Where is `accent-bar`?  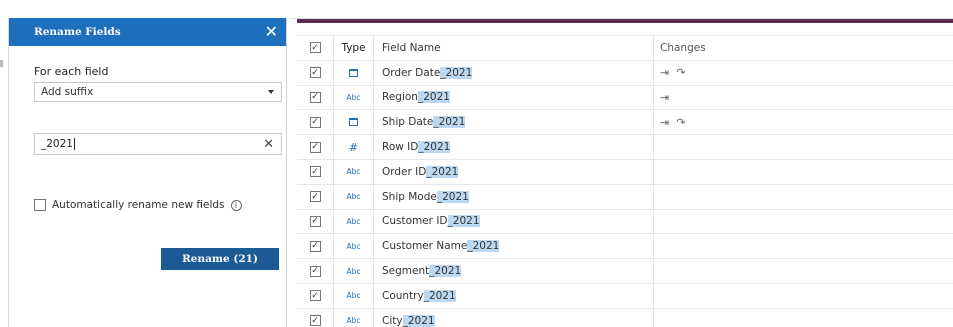 accent-bar is located at coordinates (625, 21).